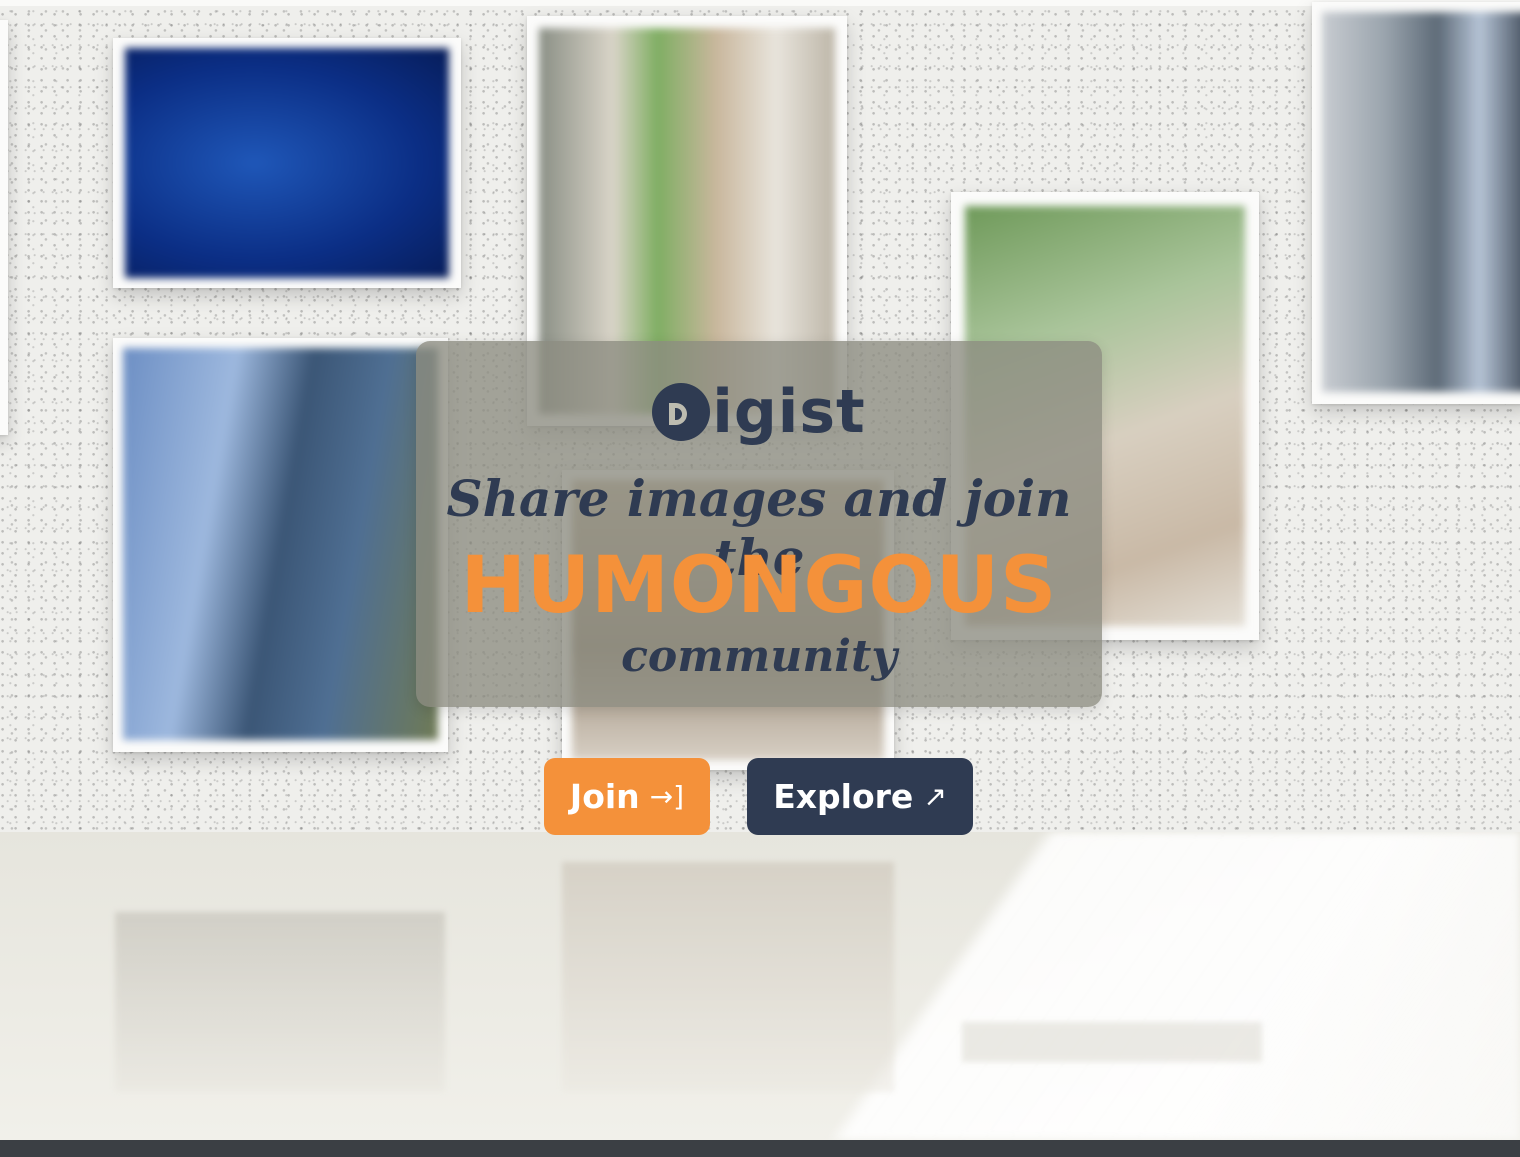 The image size is (1520, 1157). I want to click on photo-frame-left-edge, so click(4, 227).